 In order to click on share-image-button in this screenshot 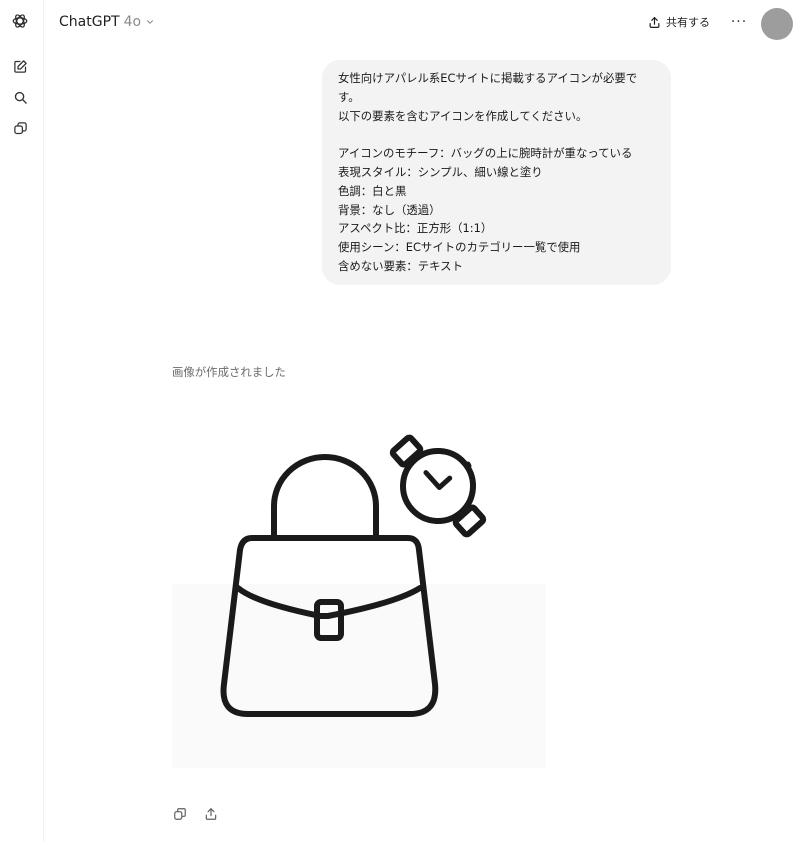, I will do `click(211, 814)`.